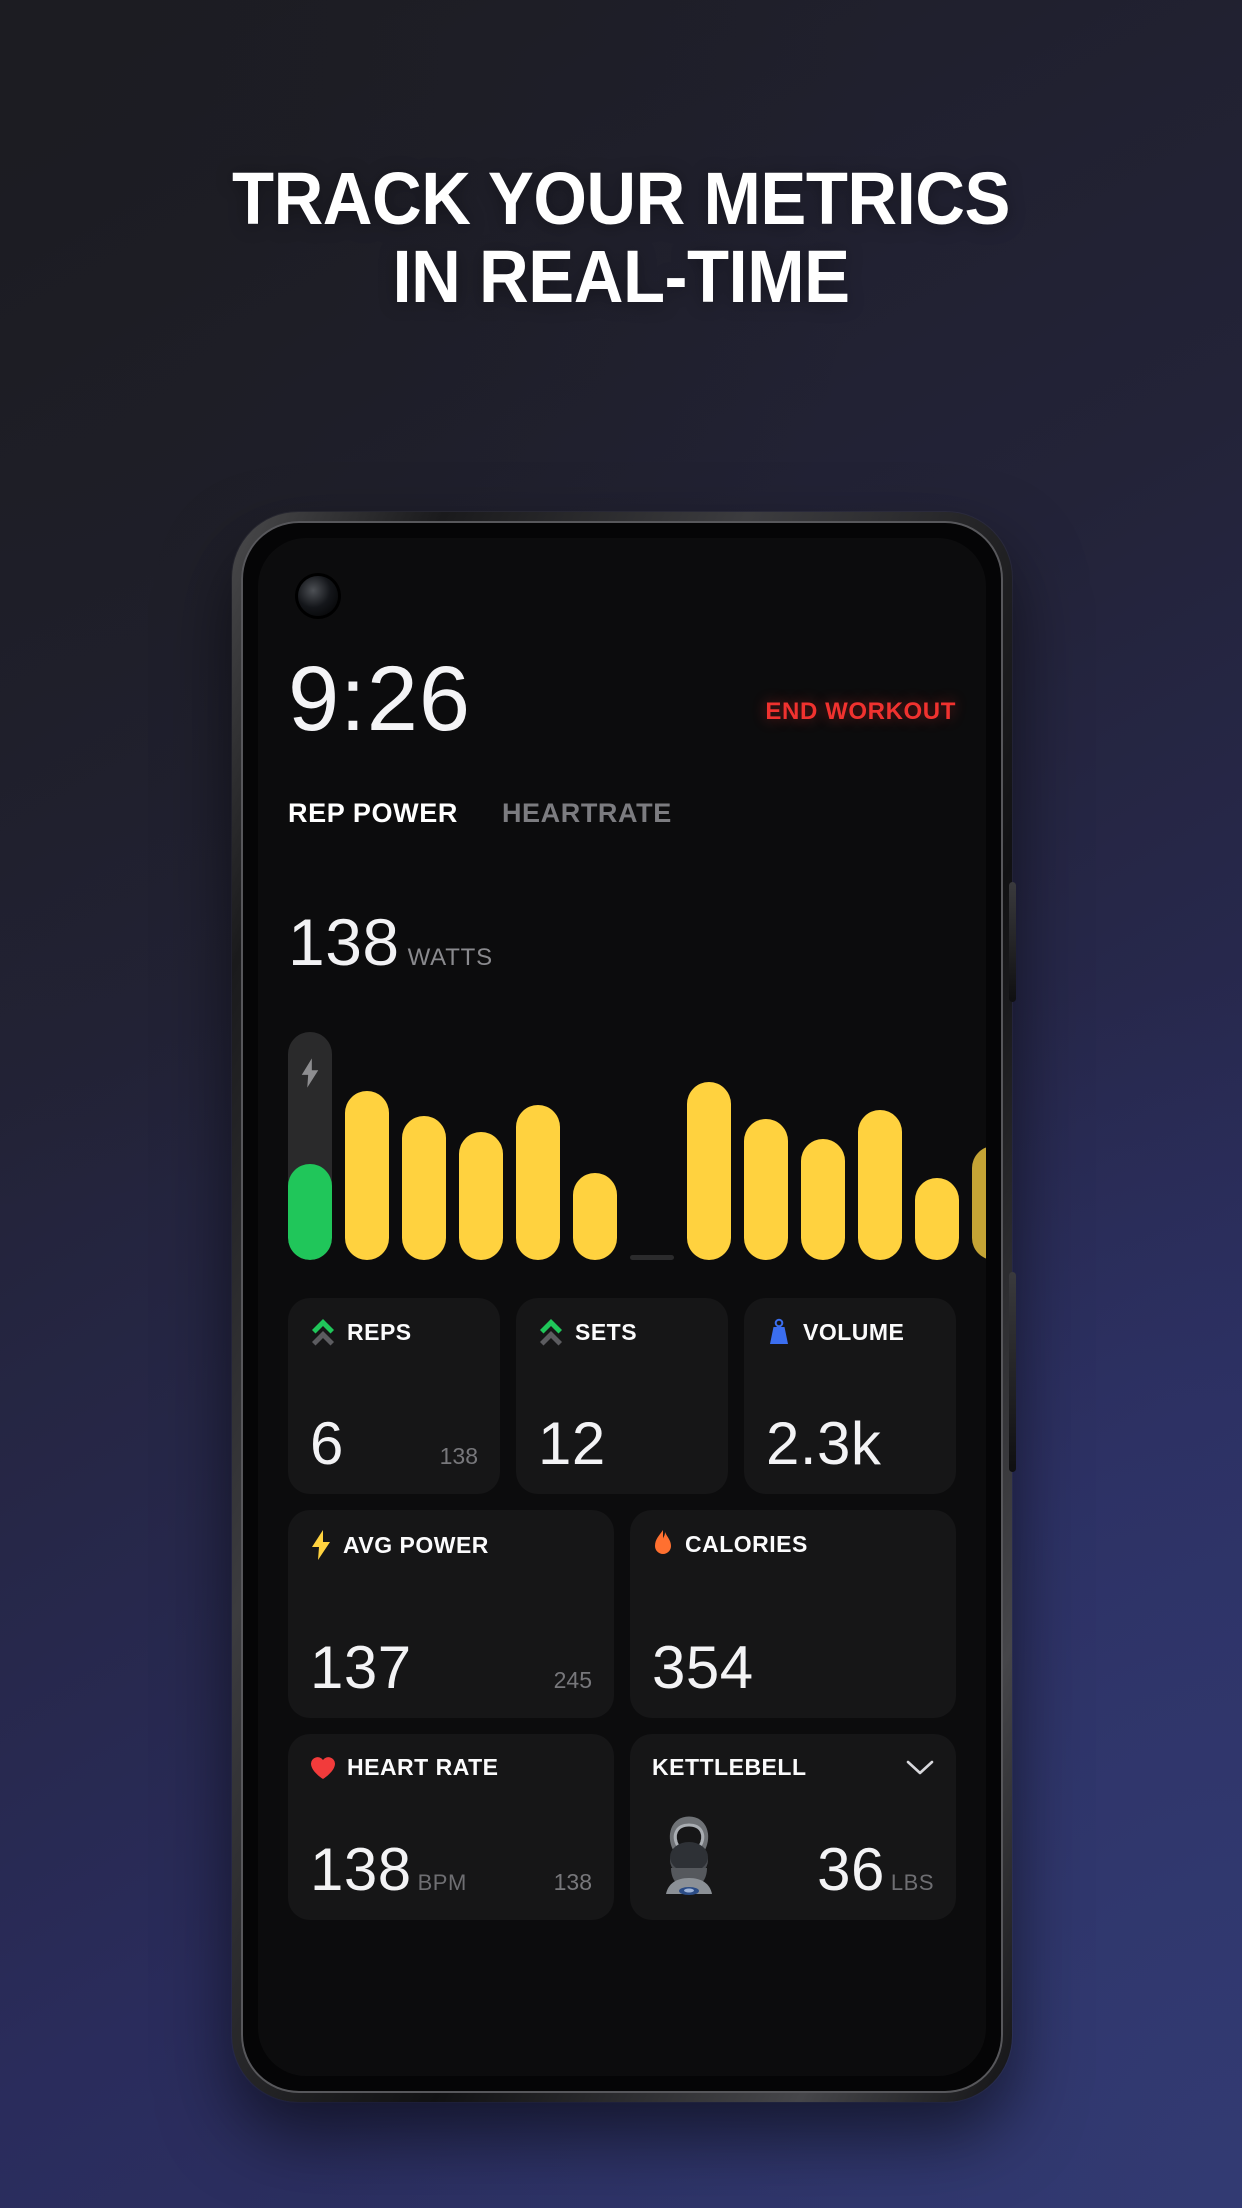 This screenshot has height=2208, width=1242. What do you see at coordinates (793, 1614) in the screenshot?
I see `card-calories: CALORIES 354` at bounding box center [793, 1614].